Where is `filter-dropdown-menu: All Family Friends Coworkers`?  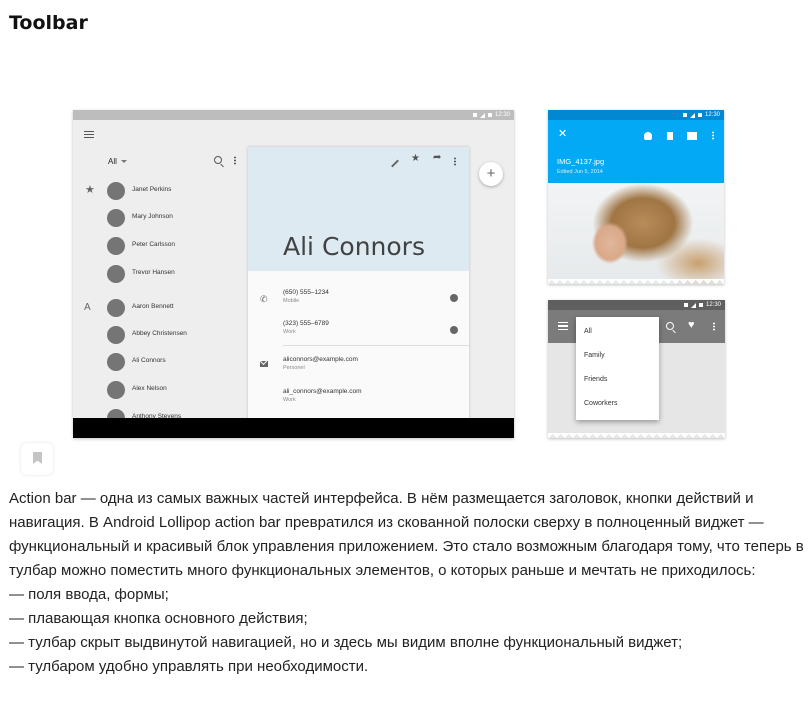 filter-dropdown-menu: All Family Friends Coworkers is located at coordinates (617, 368).